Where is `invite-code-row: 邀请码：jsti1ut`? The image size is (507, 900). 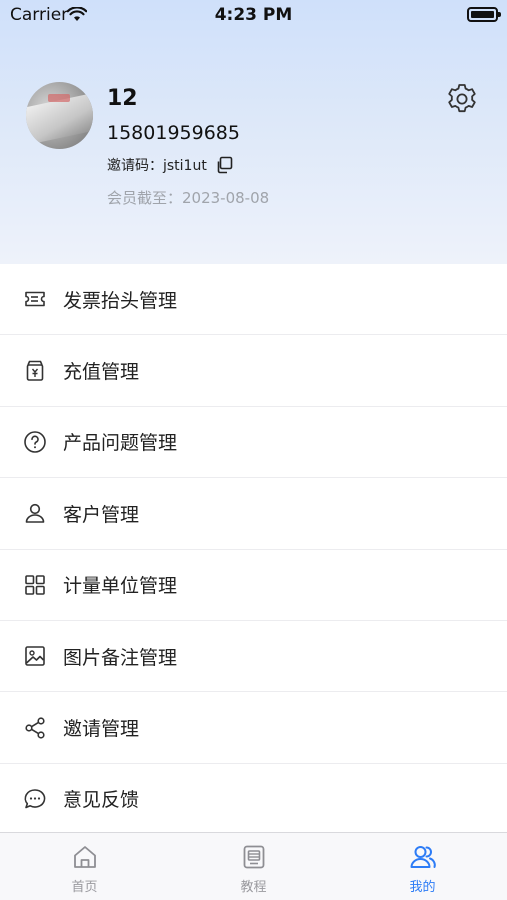
invite-code-row: 邀请码：jsti1ut is located at coordinates (170, 165).